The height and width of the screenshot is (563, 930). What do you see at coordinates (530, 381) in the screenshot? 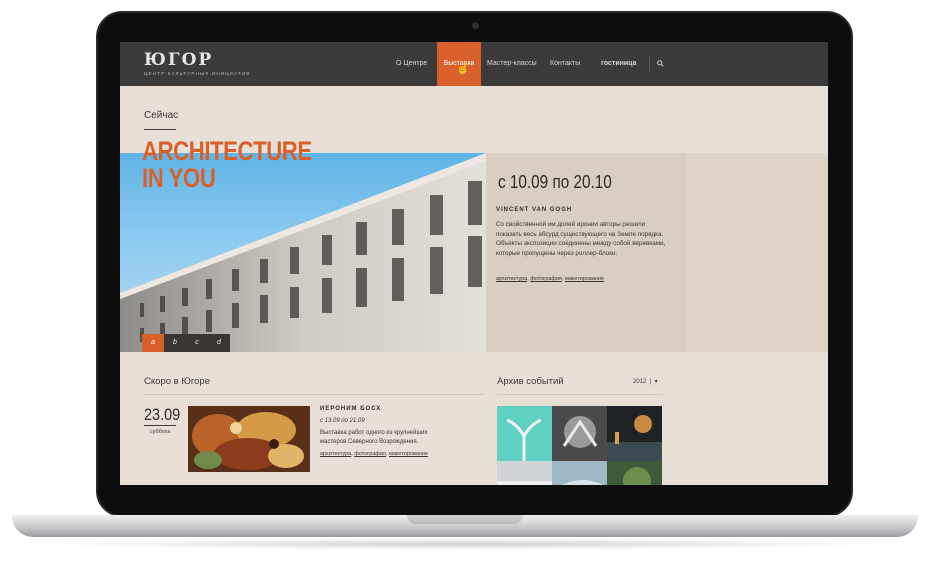
I see `section-heading-archive: Архив событий` at bounding box center [530, 381].